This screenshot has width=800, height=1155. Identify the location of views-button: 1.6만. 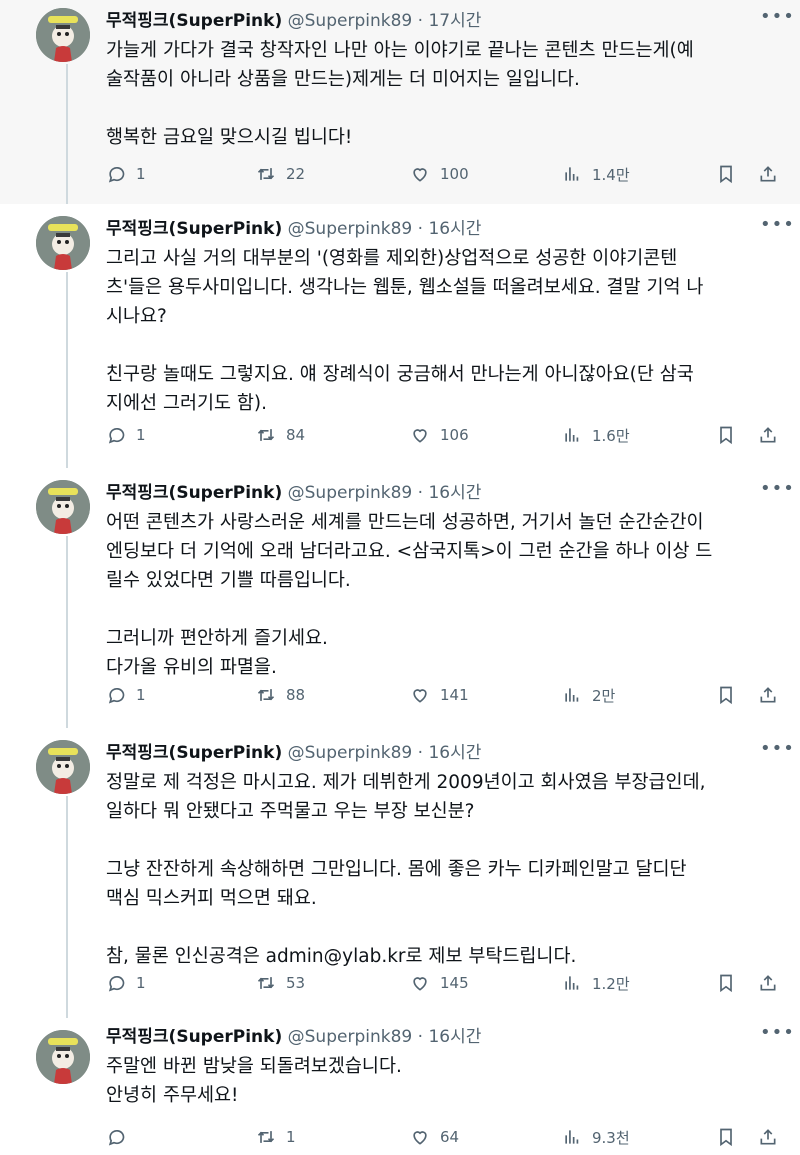
(596, 435).